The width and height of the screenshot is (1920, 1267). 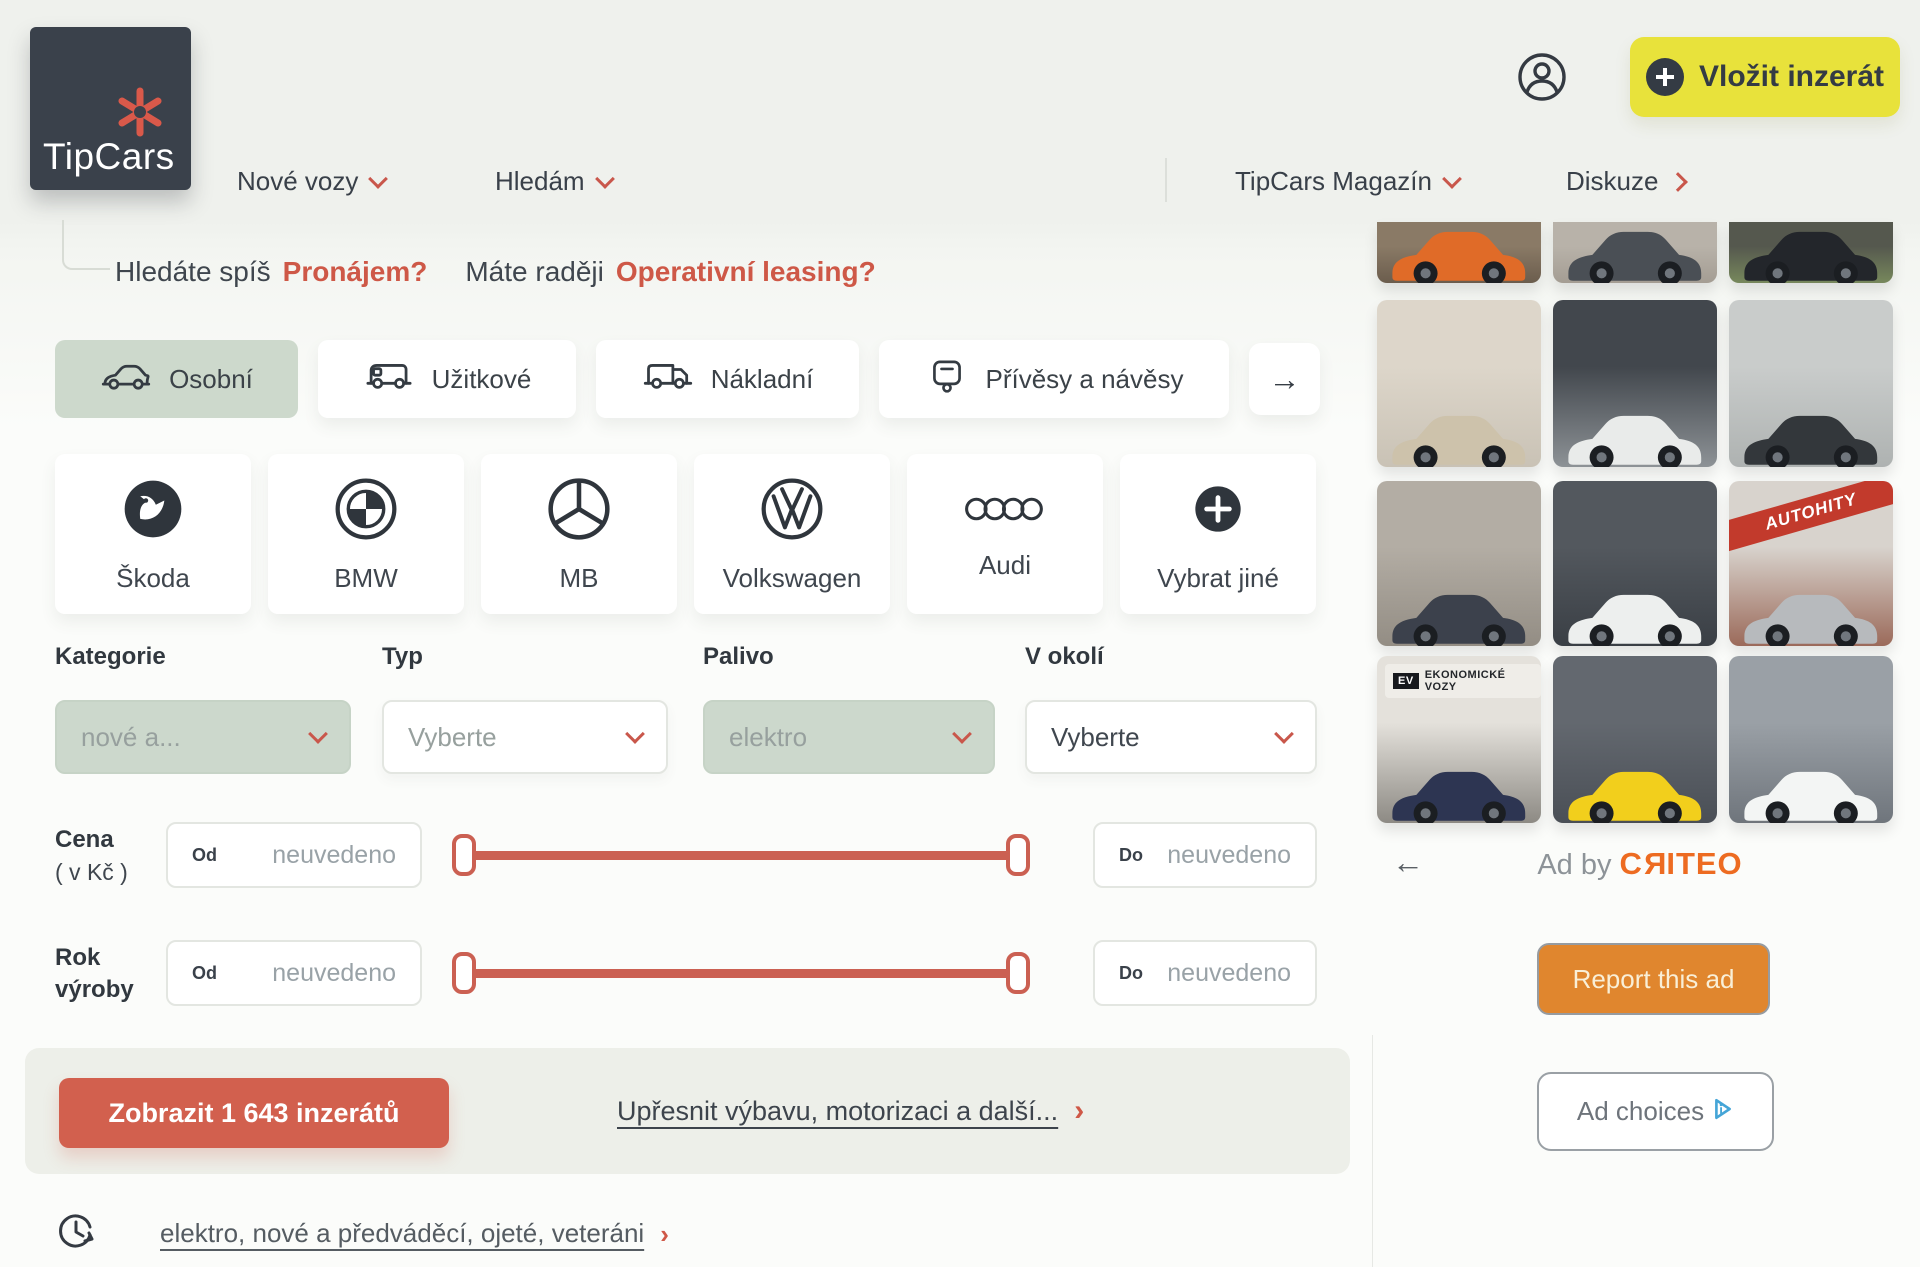 I want to click on ad-by-label: Ad by, so click(x=1574, y=865).